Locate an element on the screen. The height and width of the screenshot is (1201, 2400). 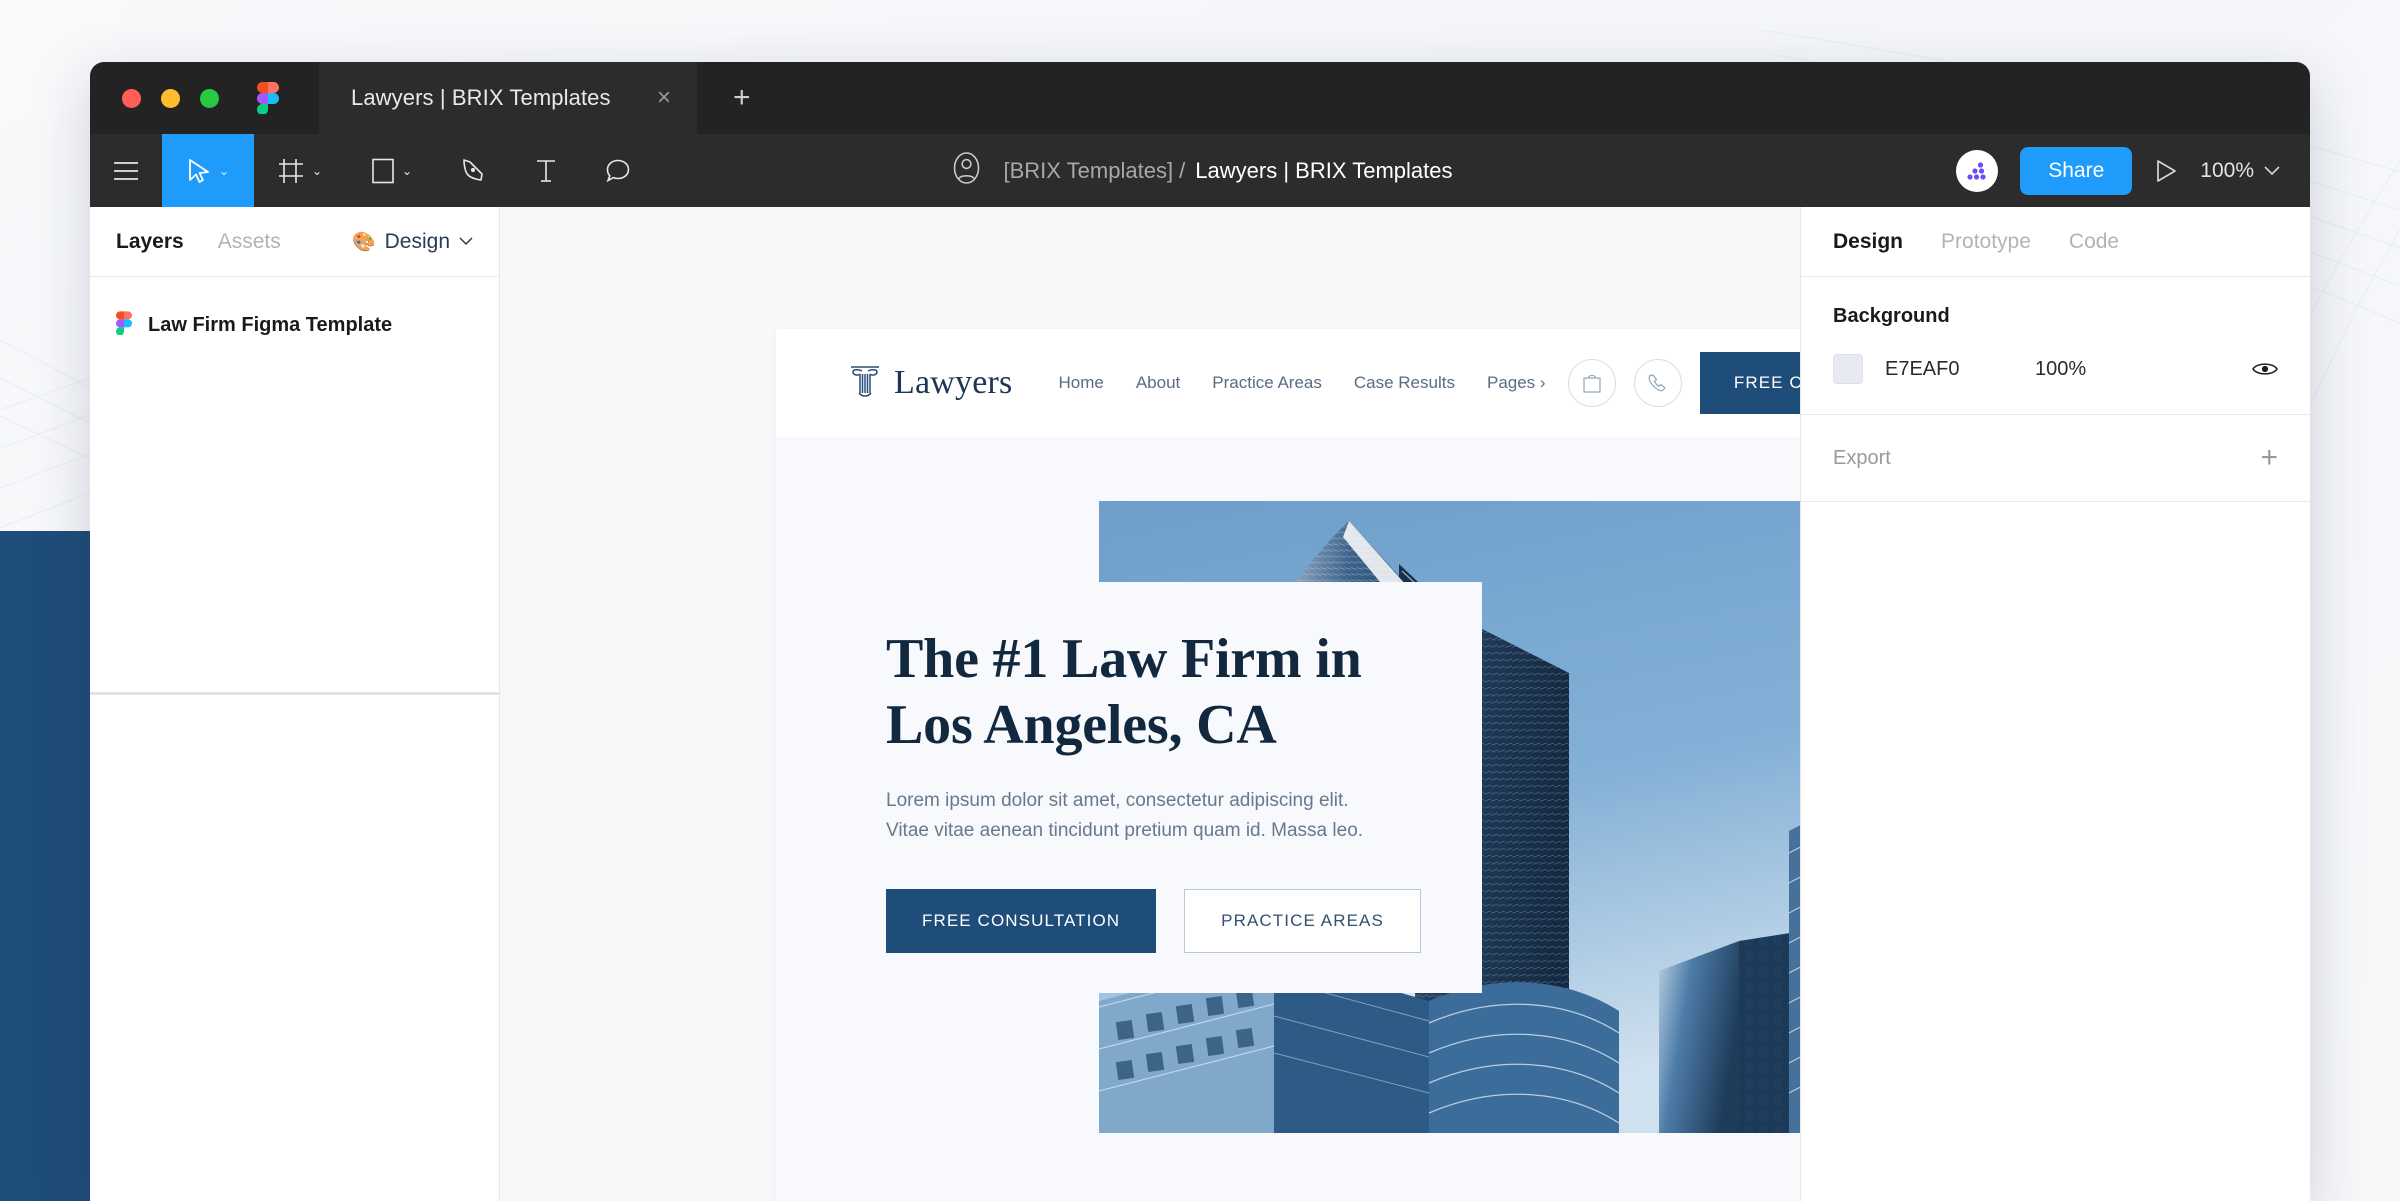
layer-label: Law Firm Figma Template is located at coordinates (270, 325).